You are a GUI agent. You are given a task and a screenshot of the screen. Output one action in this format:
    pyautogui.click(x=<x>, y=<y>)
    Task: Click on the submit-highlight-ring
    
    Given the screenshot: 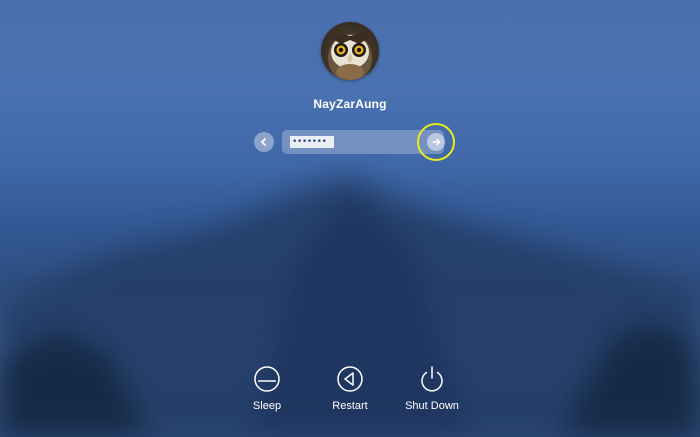 What is the action you would take?
    pyautogui.click(x=436, y=142)
    